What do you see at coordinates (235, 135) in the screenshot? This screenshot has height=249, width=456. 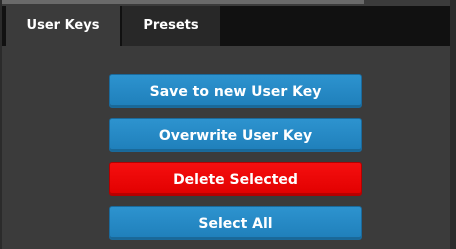 I see `overwrite-user-key-button: Overwrite User Key` at bounding box center [235, 135].